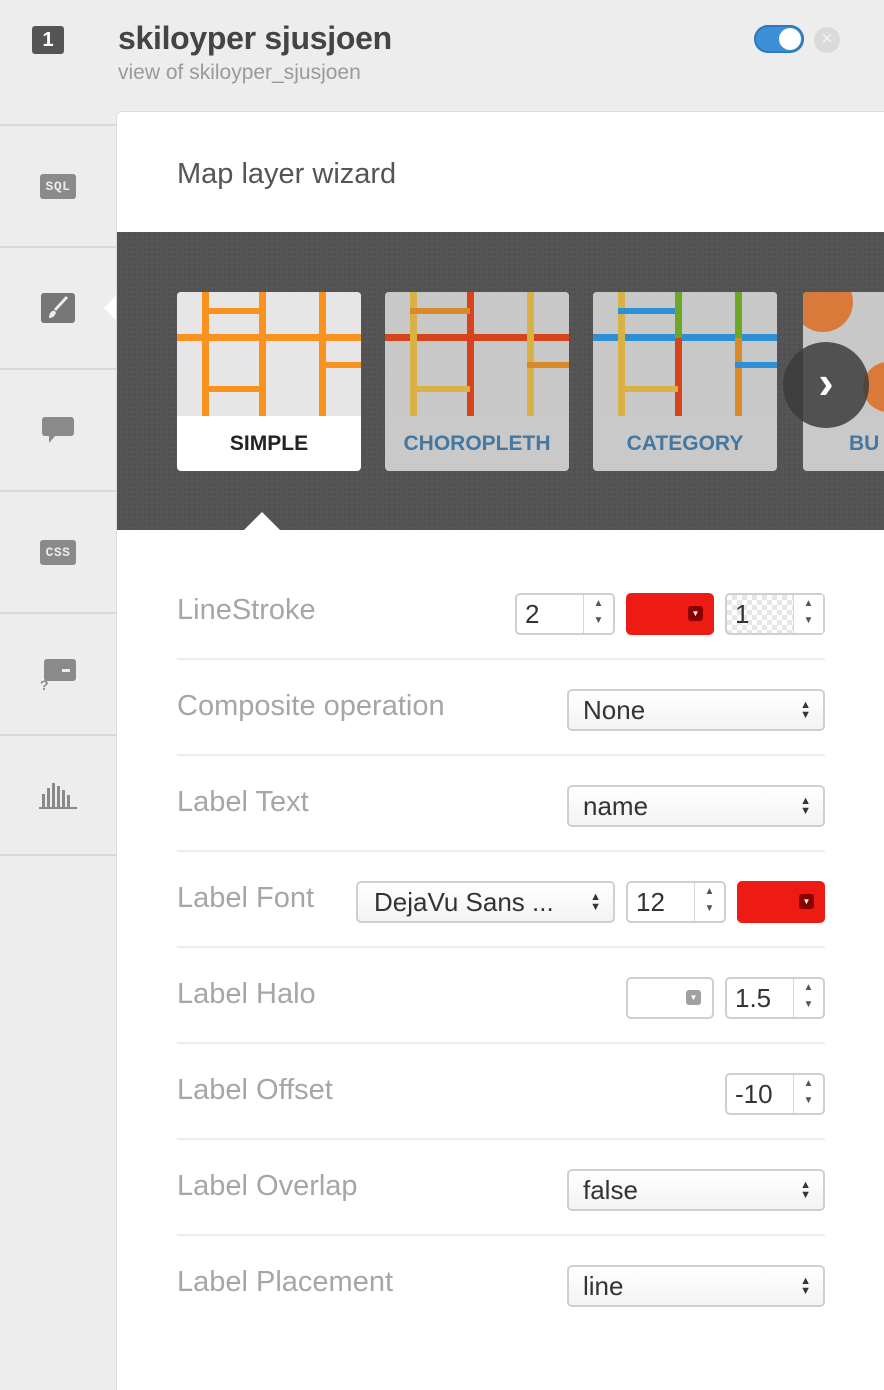 This screenshot has height=1390, width=884. I want to click on line-width-value: 2, so click(532, 614).